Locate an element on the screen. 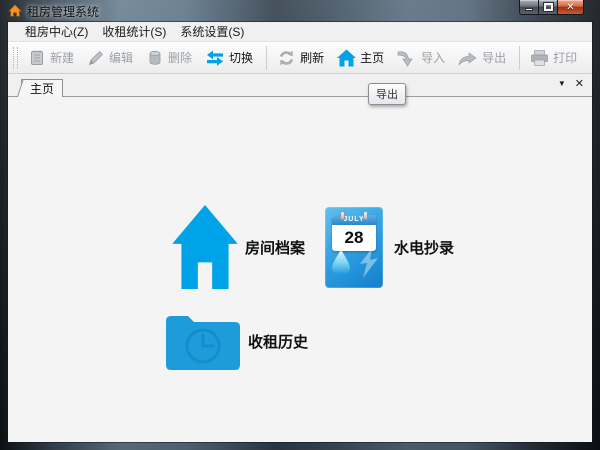  menu-item-rental-center: 租房中心(Z) is located at coordinates (56, 31).